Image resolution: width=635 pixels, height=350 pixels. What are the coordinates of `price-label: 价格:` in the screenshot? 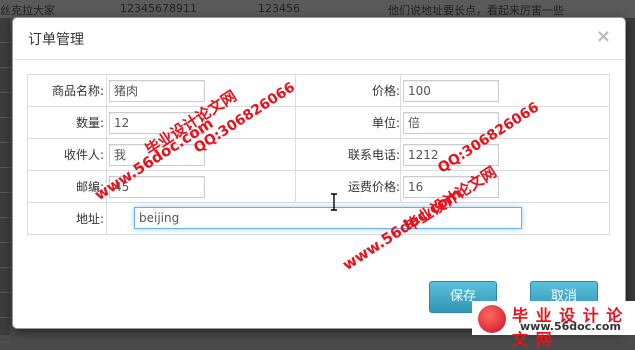 It's located at (348, 90).